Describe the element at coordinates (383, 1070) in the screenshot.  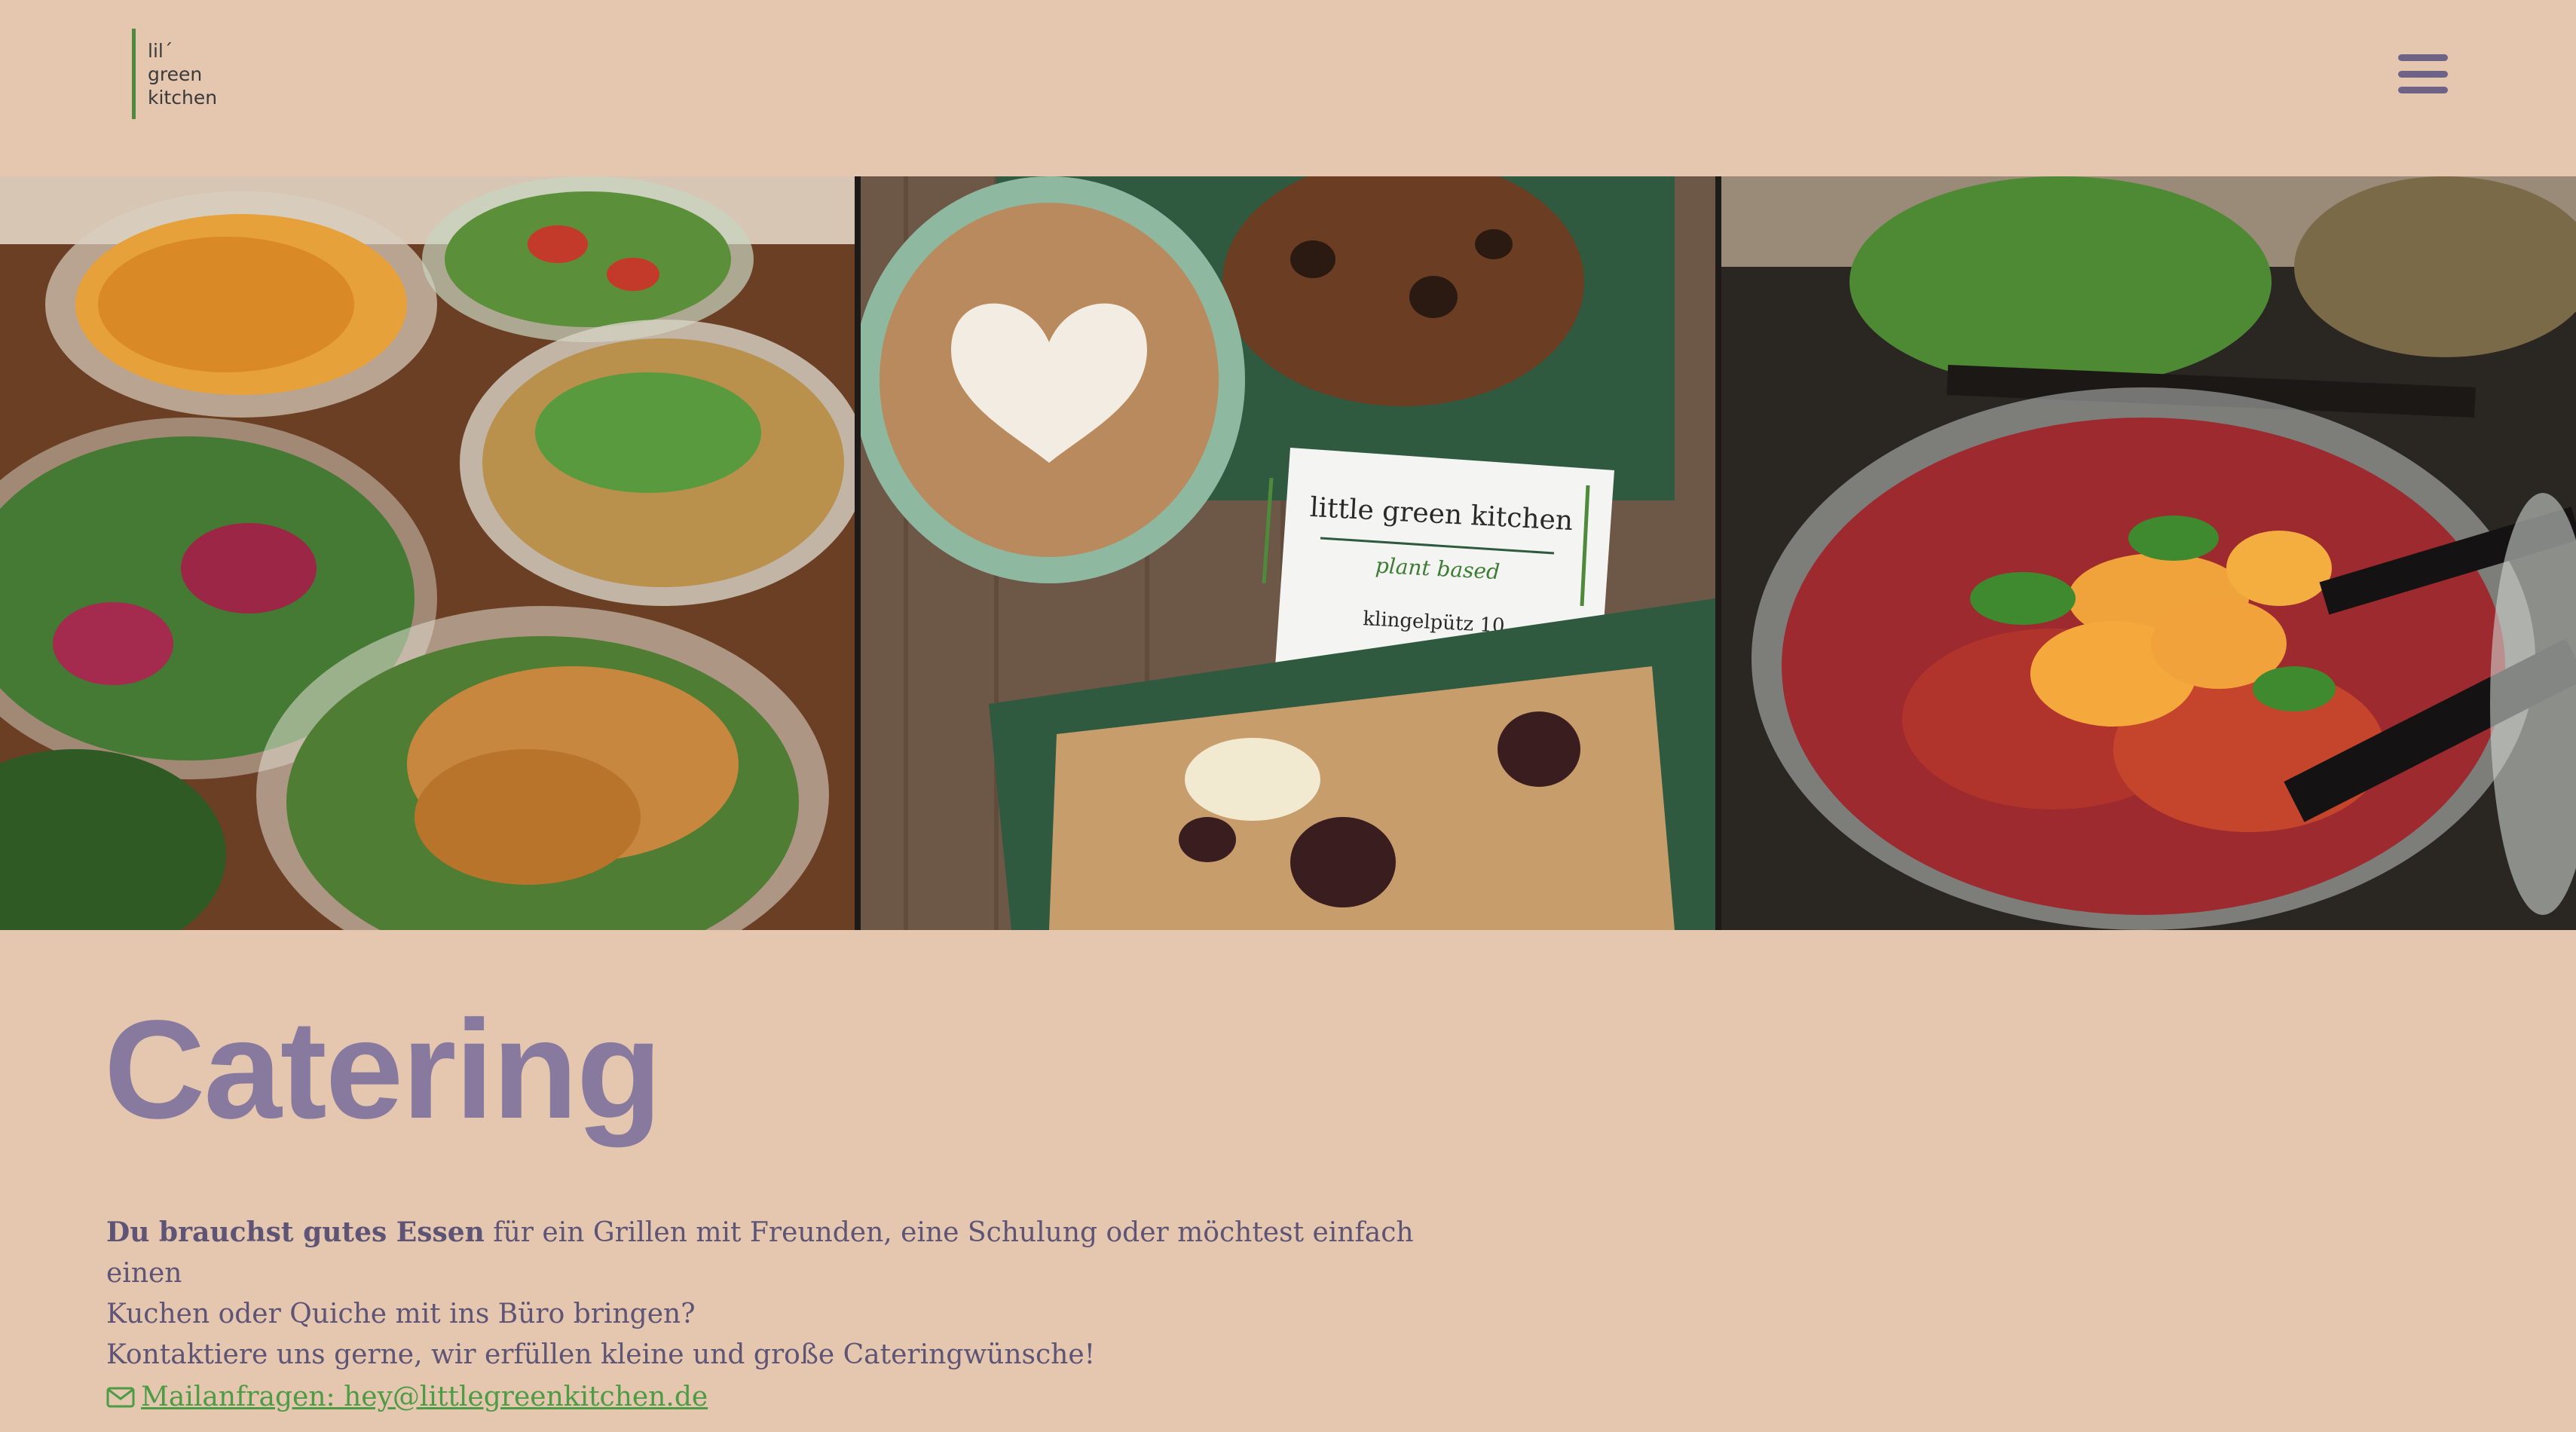
I see `page-title: Catering` at that location.